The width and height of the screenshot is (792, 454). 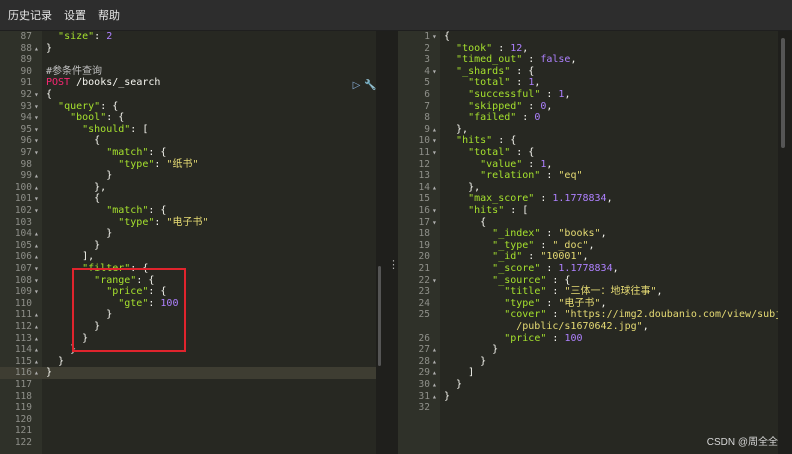 I want to click on code-line: 4 ▾ "_shards" : {, so click(x=588, y=72).